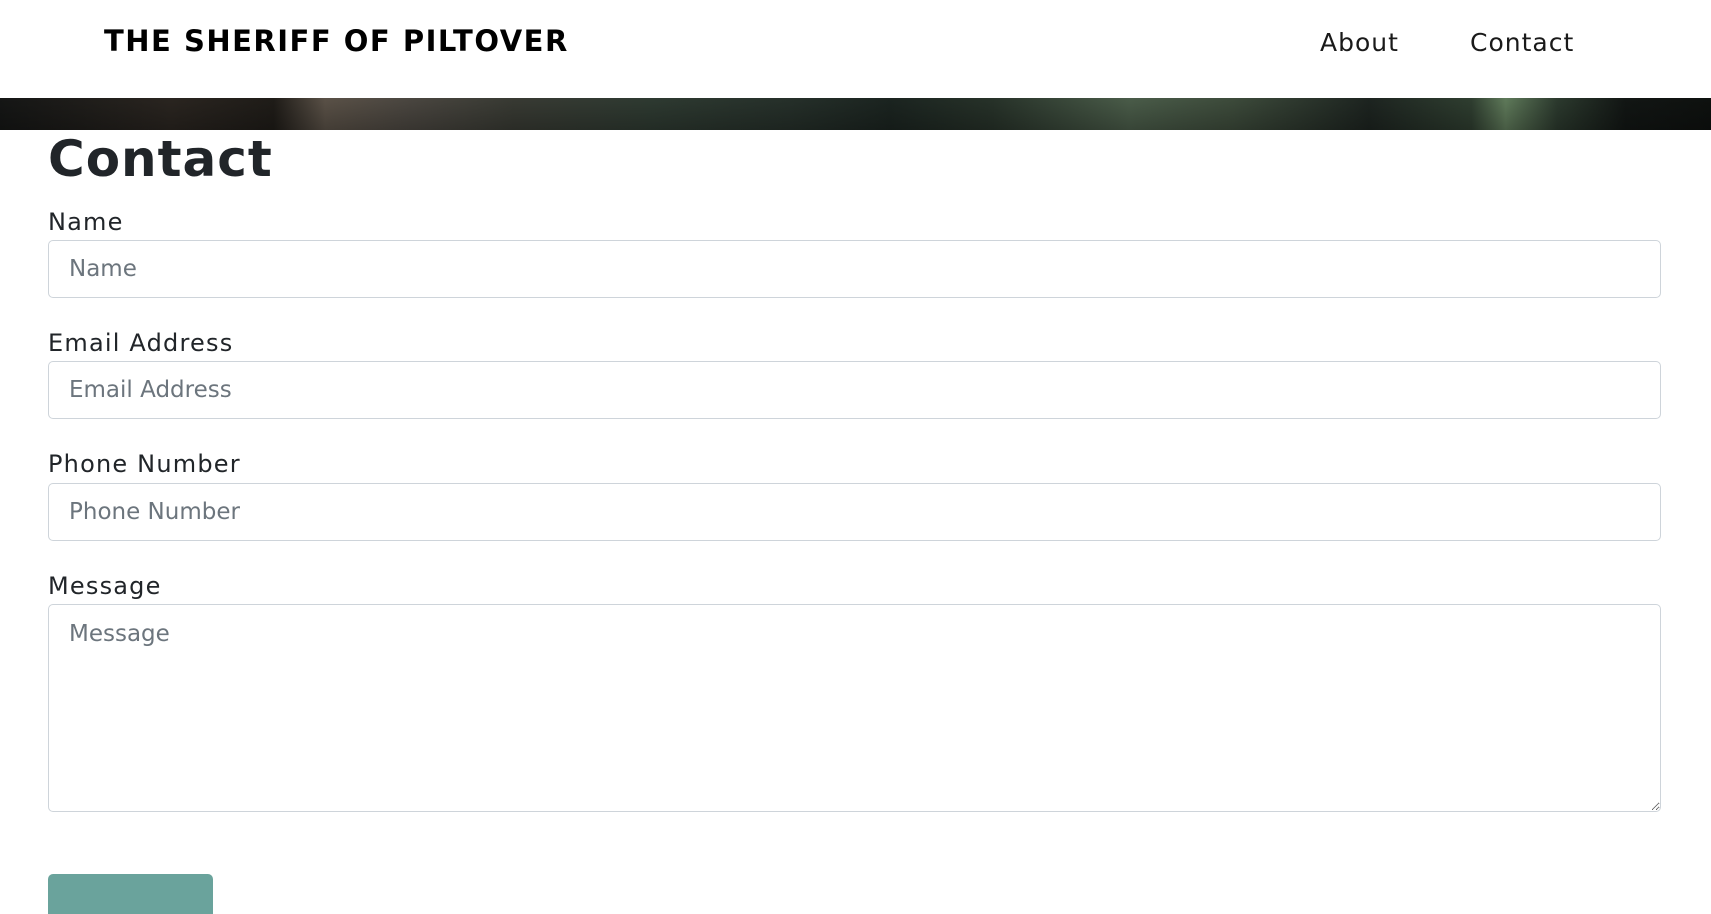  Describe the element at coordinates (855, 49) in the screenshot. I see `navbar: The Sheriff of Piltover About Contact` at that location.